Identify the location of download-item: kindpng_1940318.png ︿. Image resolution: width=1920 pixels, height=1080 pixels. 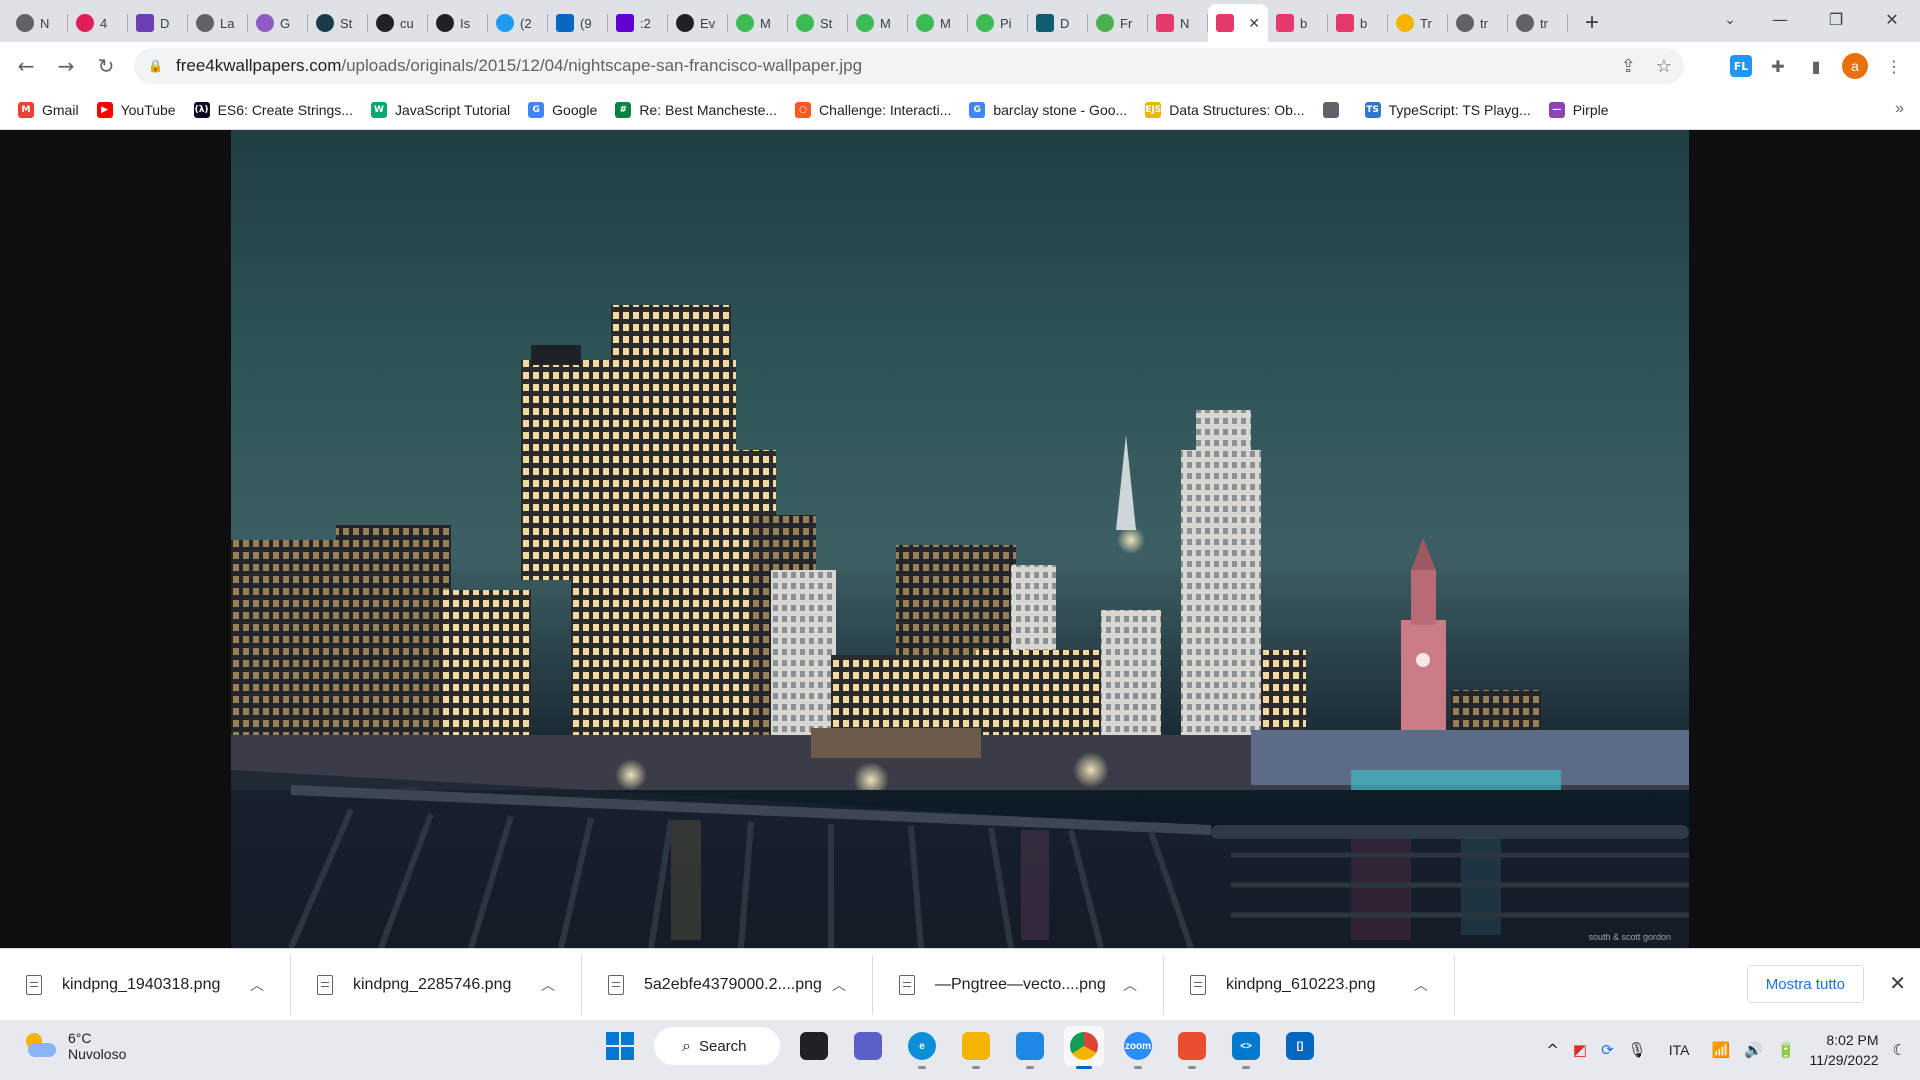
(145, 984).